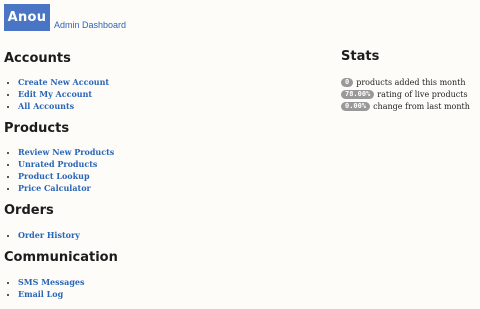 The image size is (480, 309). I want to click on review-new-products-link: Review New Products, so click(66, 152).